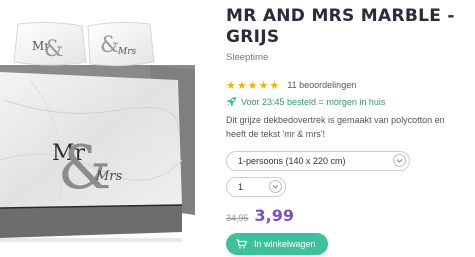  Describe the element at coordinates (241, 187) in the screenshot. I see `quantity-value: 1` at that location.